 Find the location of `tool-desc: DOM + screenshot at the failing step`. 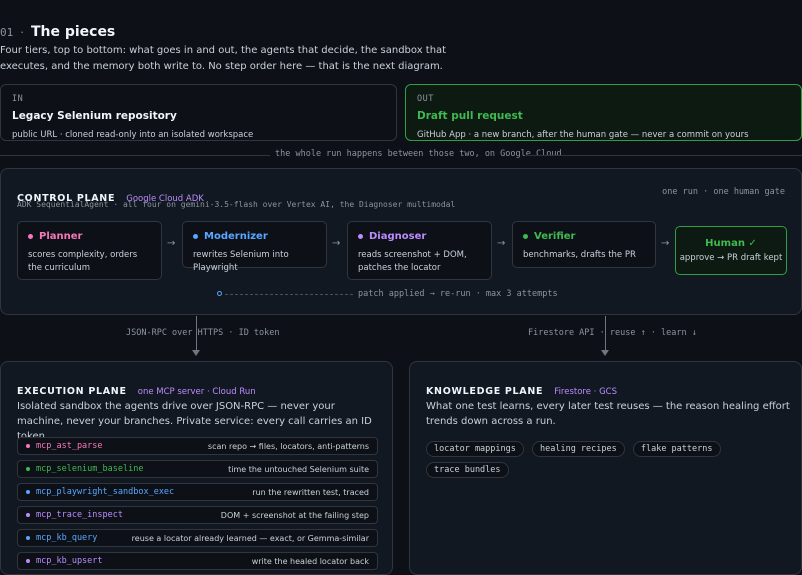

tool-desc: DOM + screenshot at the failing step is located at coordinates (294, 515).